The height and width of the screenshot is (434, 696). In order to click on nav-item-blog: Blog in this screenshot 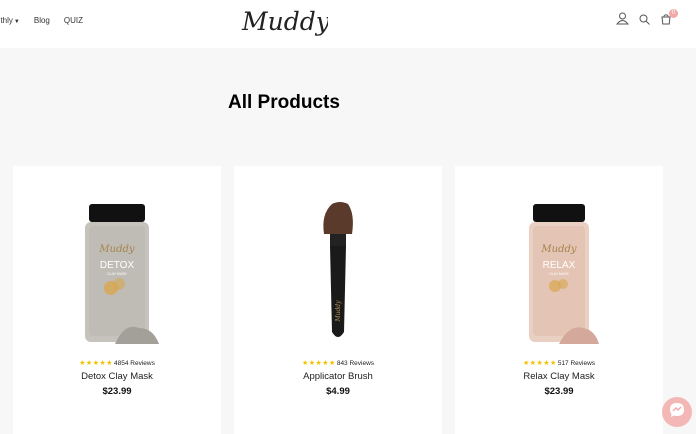, I will do `click(42, 20)`.